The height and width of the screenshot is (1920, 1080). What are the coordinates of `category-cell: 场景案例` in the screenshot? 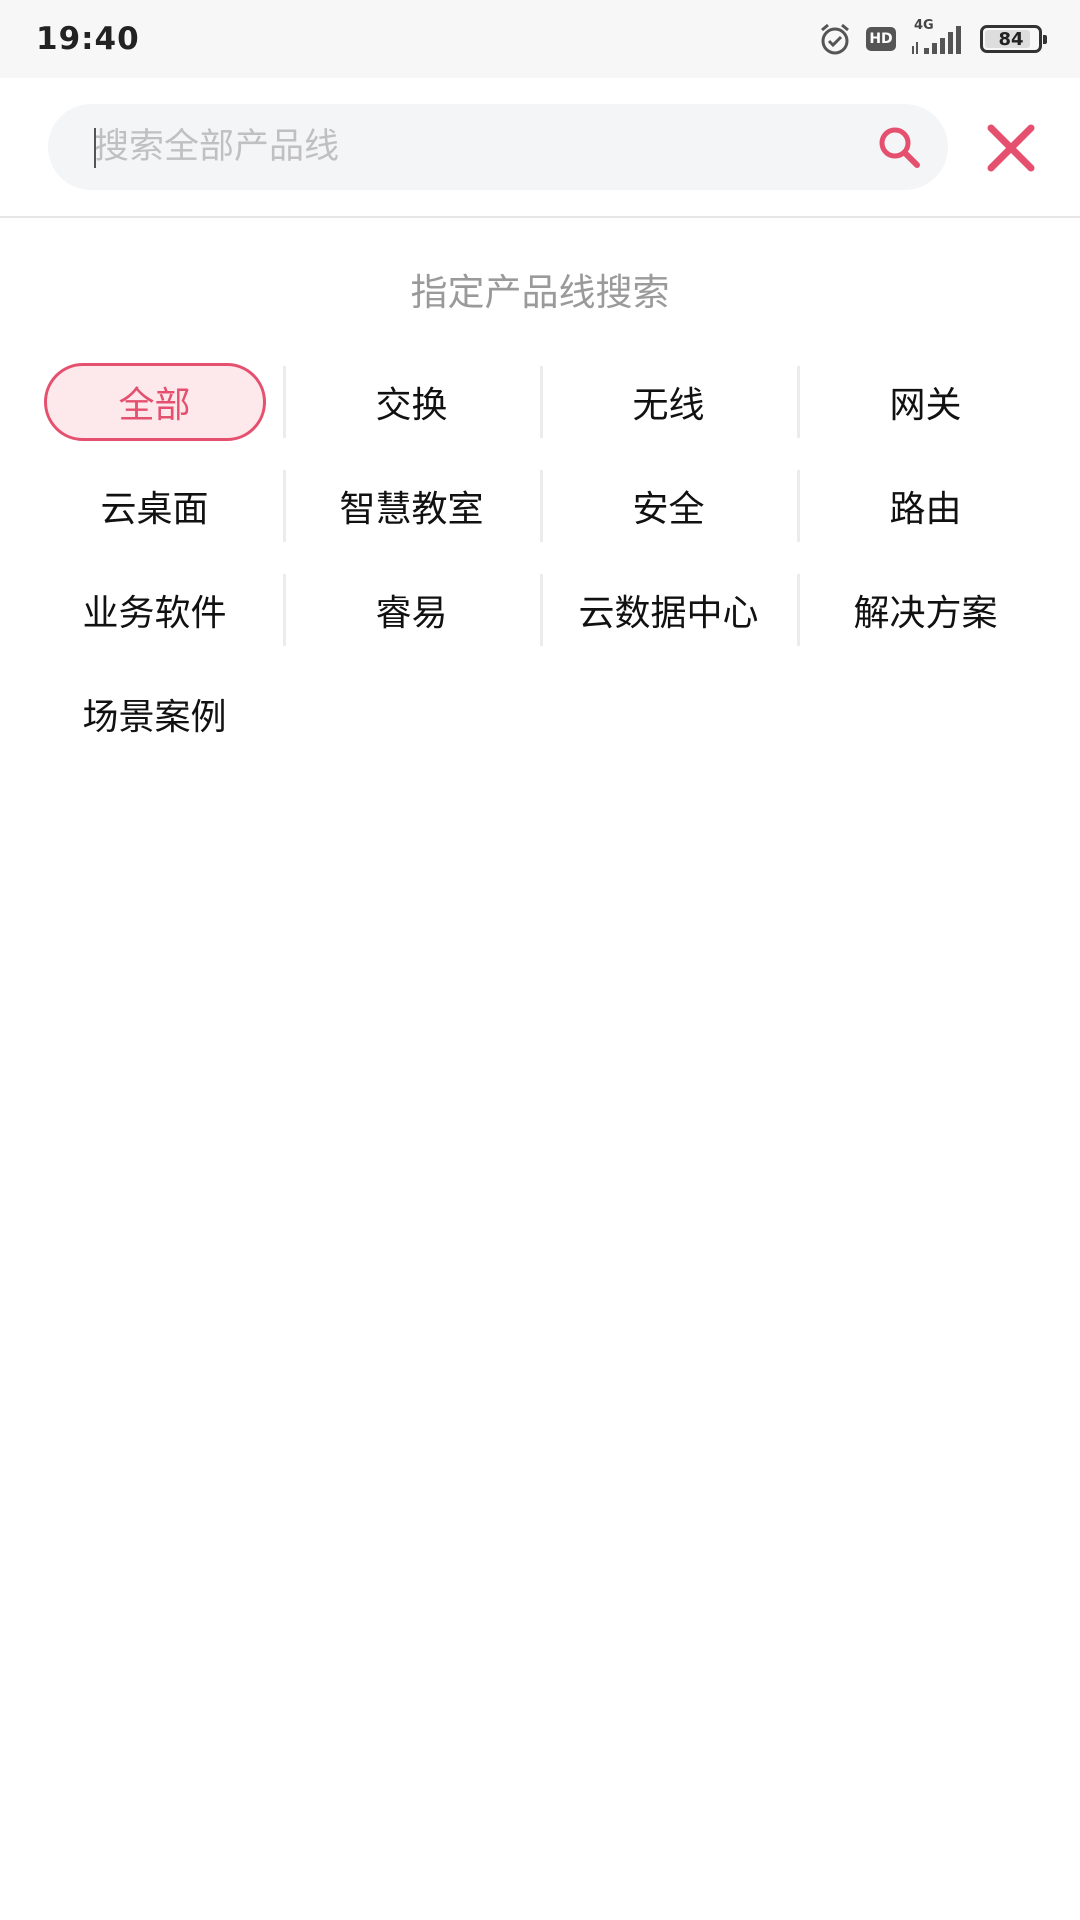 It's located at (154, 714).